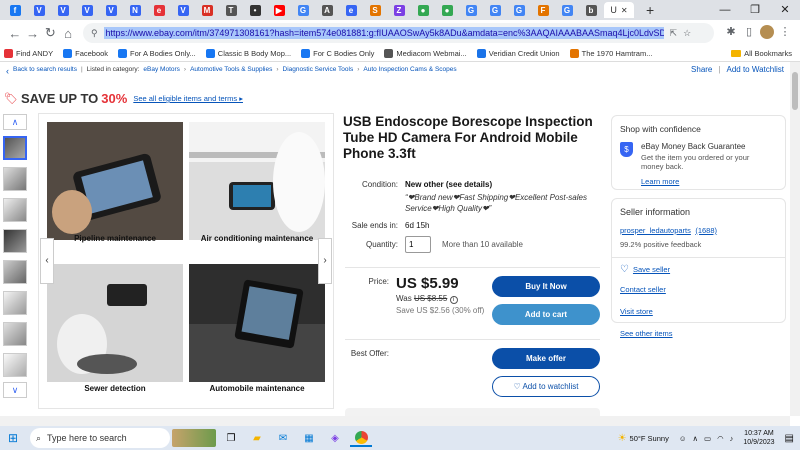  I want to click on profile-avatar, so click(767, 33).